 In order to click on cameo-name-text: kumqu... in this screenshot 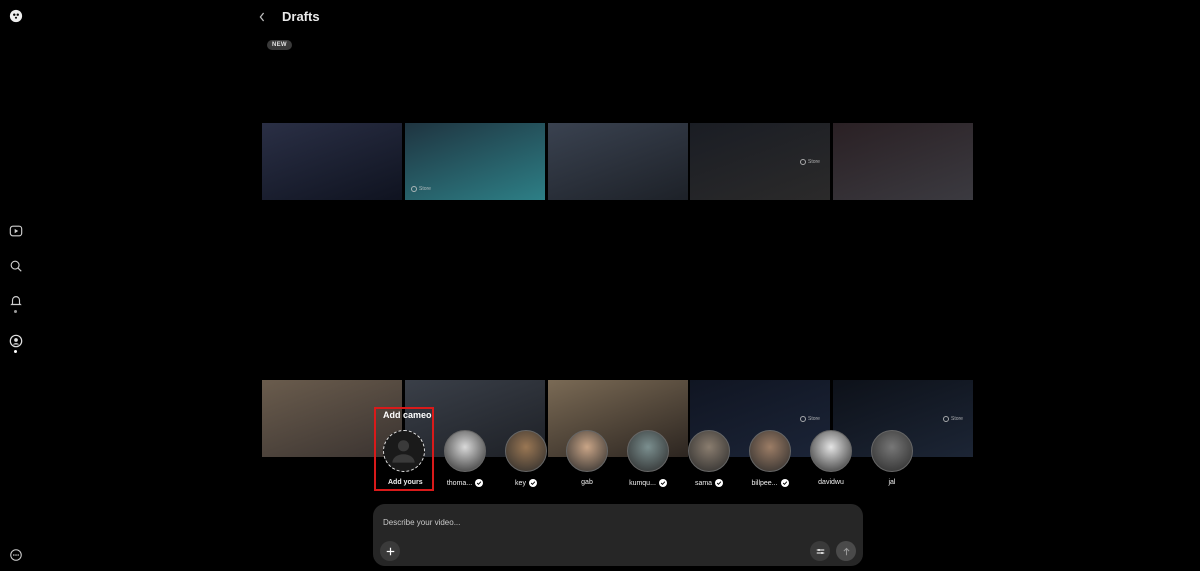, I will do `click(642, 483)`.